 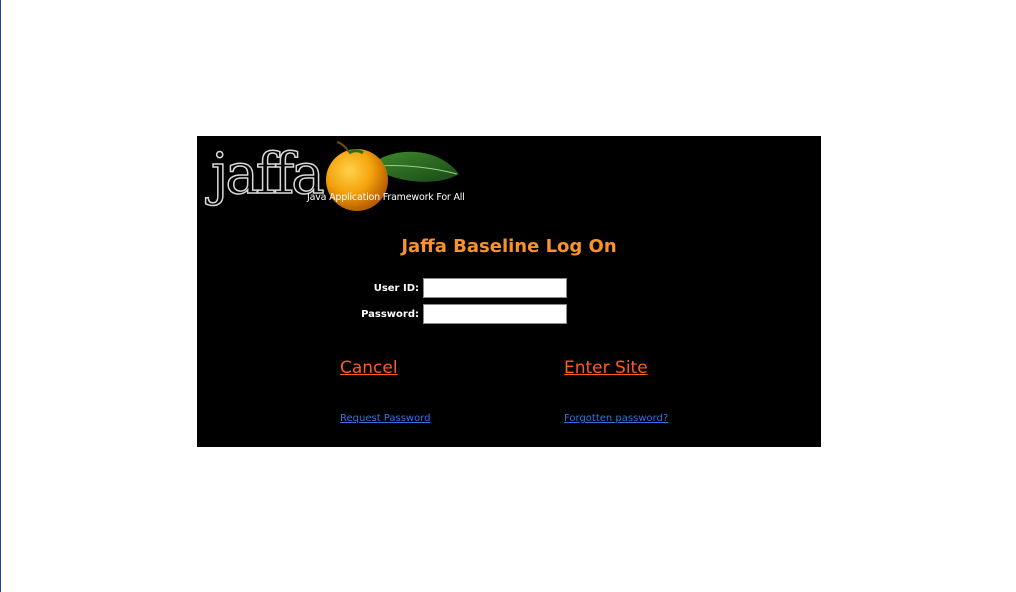 I want to click on forgotten-password-link: Forgotten password?, so click(x=616, y=418).